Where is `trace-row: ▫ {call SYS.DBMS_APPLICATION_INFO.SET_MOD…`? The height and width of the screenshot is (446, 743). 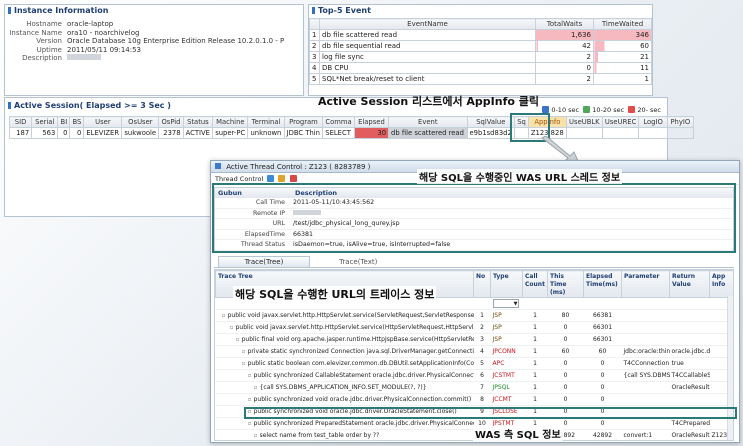 trace-row: ▫ {call SYS.DBMS_APPLICATION_INFO.SET_MOD… is located at coordinates (474, 387).